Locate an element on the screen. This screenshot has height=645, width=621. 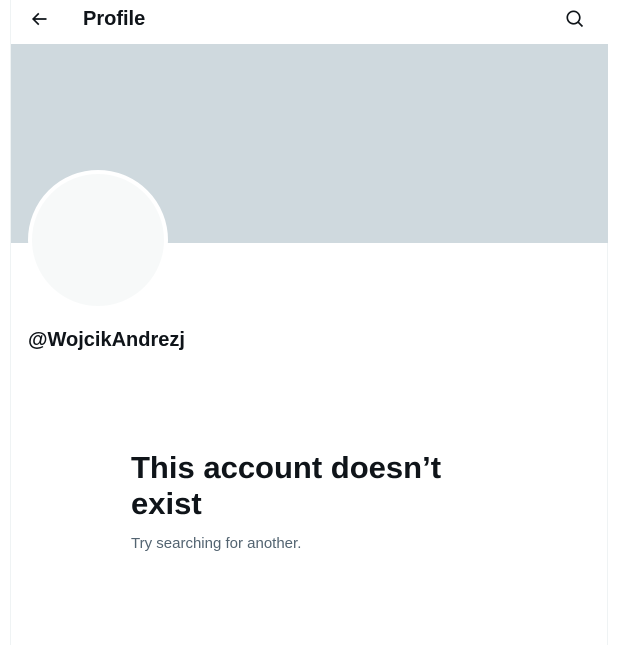
empty-state-title: This account doesn’t exist is located at coordinates (286, 485).